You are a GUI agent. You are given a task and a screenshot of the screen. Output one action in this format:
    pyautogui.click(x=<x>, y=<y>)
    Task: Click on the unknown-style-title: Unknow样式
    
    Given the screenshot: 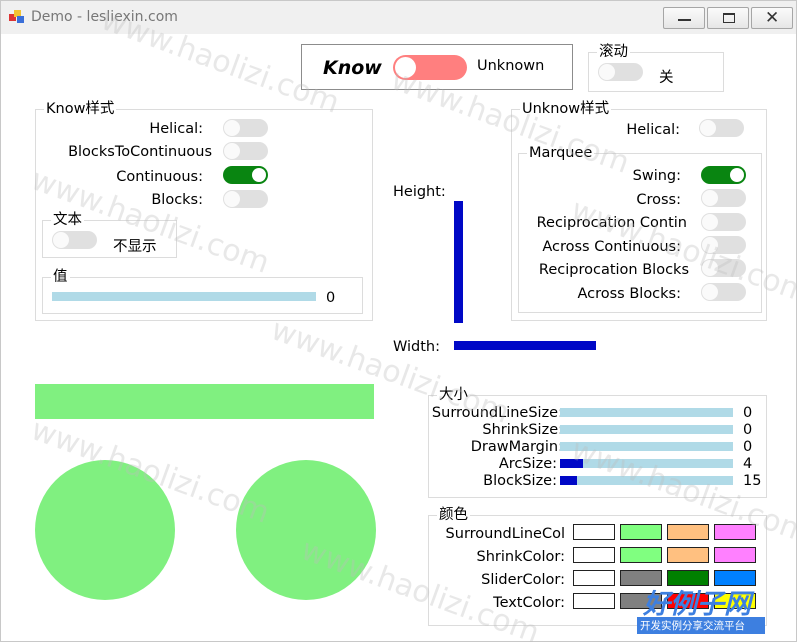 What is the action you would take?
    pyautogui.click(x=566, y=109)
    